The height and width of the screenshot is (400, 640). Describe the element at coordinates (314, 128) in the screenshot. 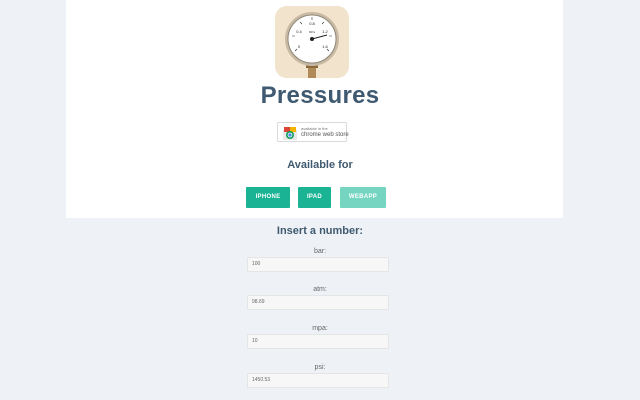

I see `badge-small-text: available in the` at that location.